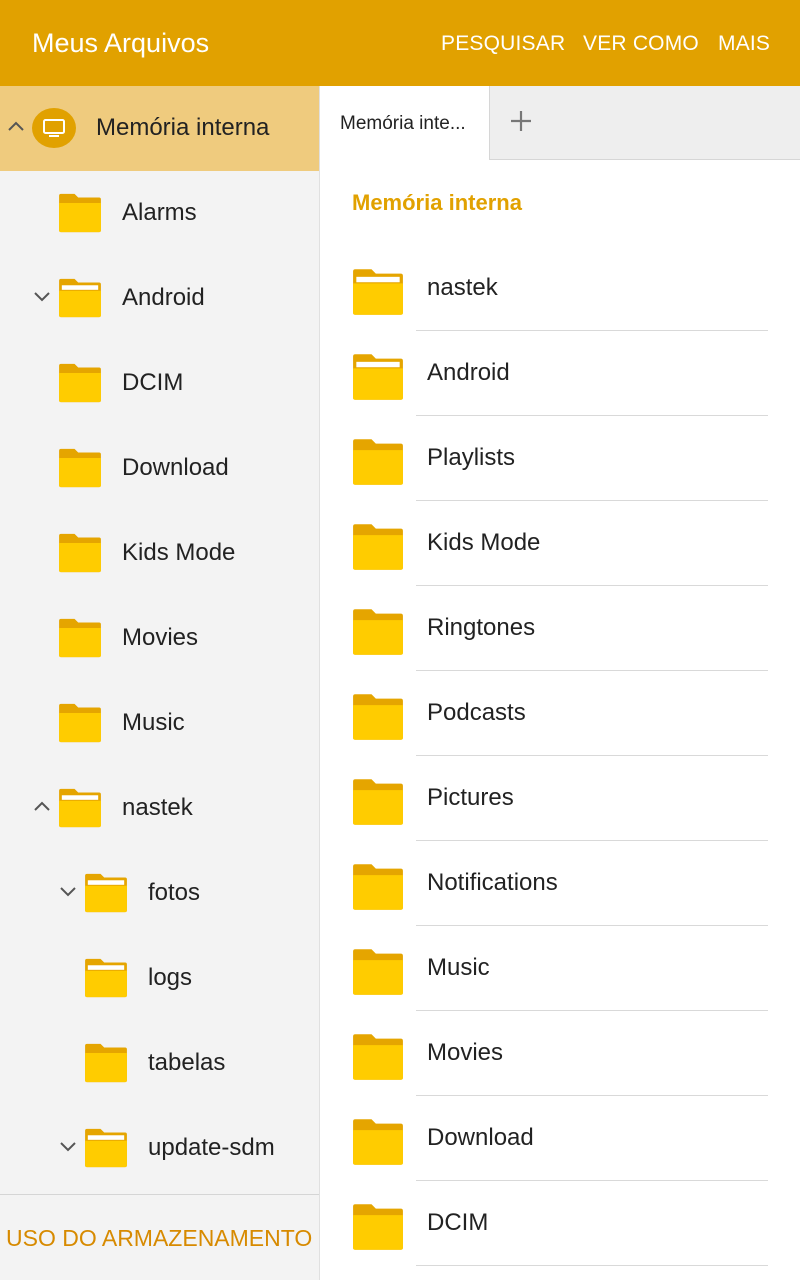 The width and height of the screenshot is (800, 1280). I want to click on sidebar-item-movies: Movies, so click(159, 638).